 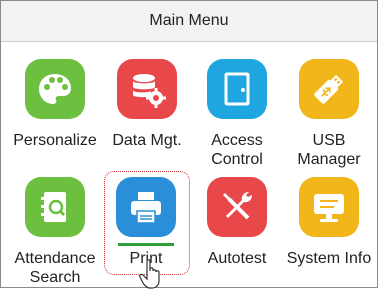 I want to click on menu-item-attendance-search: Attendance Search, so click(x=55, y=226).